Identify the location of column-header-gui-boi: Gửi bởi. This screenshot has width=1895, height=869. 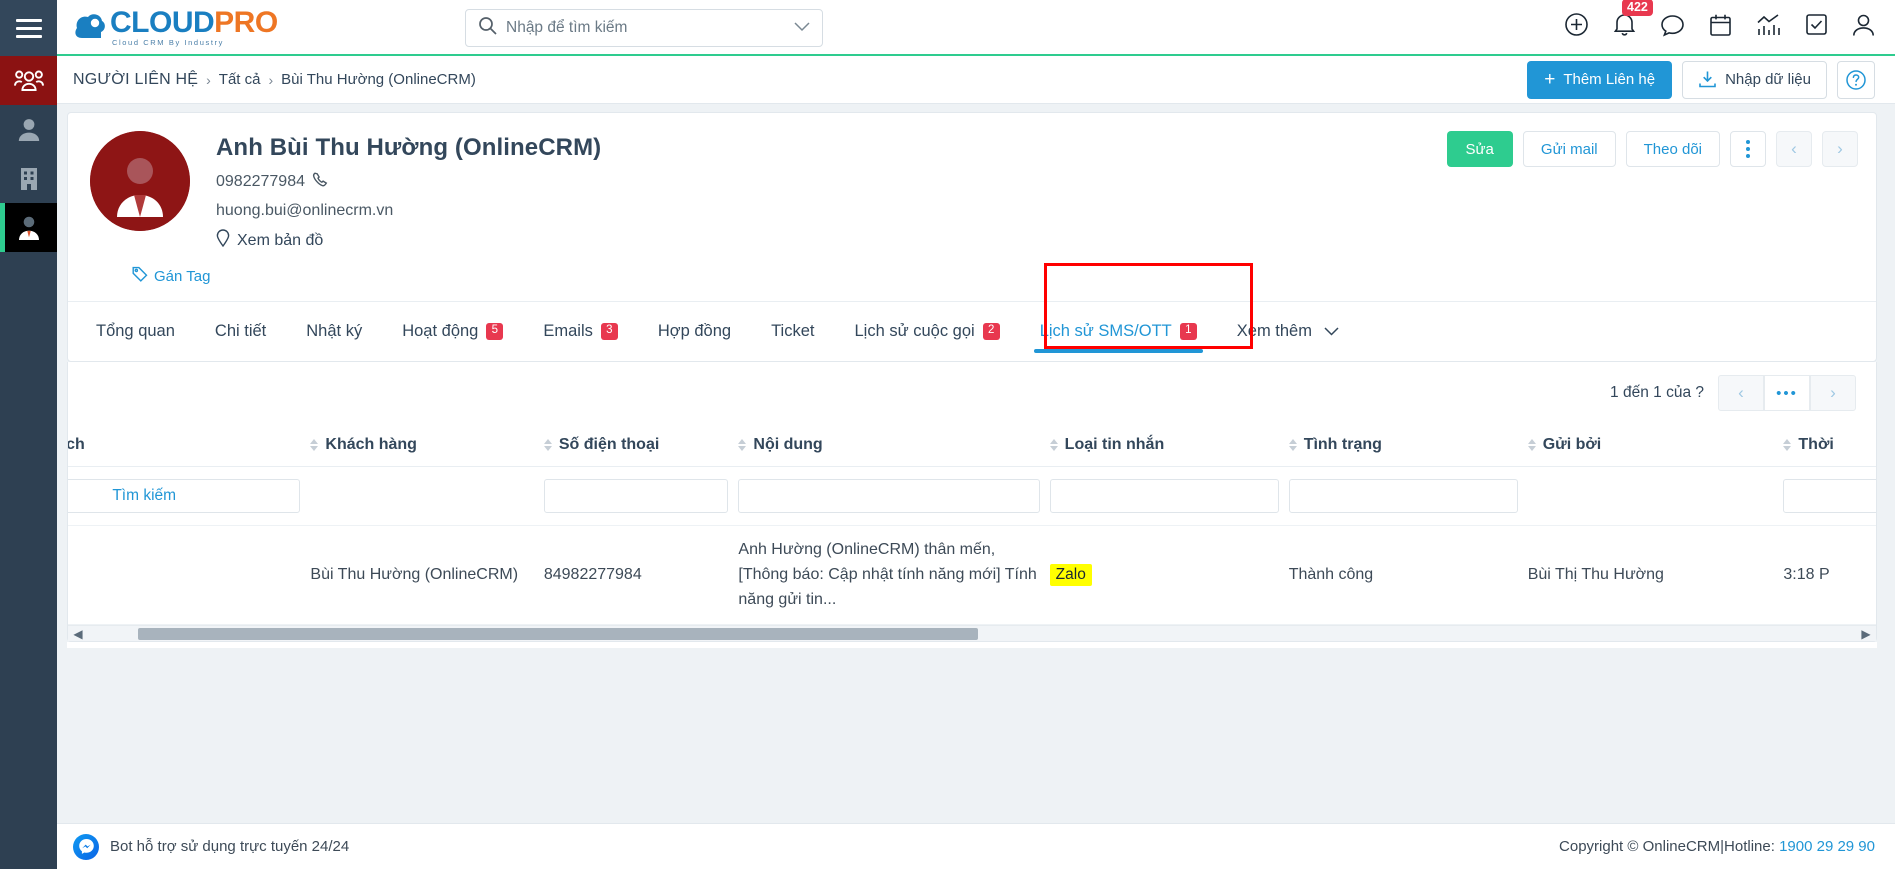
(1655, 445).